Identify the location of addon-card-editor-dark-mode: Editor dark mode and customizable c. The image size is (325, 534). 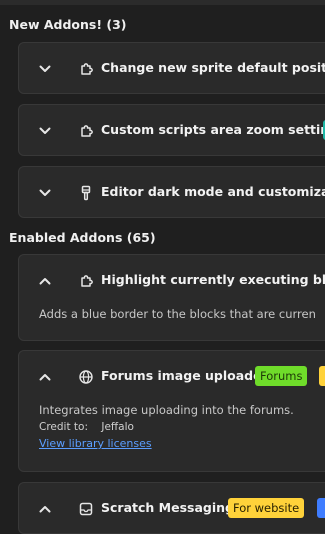
(171, 192).